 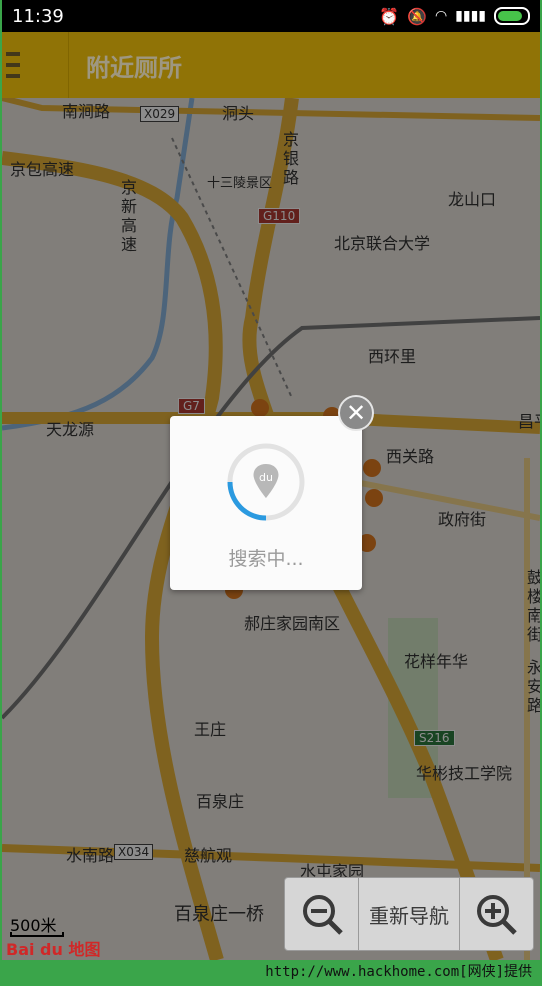 I want to click on app-bar-divider, so click(x=68, y=65).